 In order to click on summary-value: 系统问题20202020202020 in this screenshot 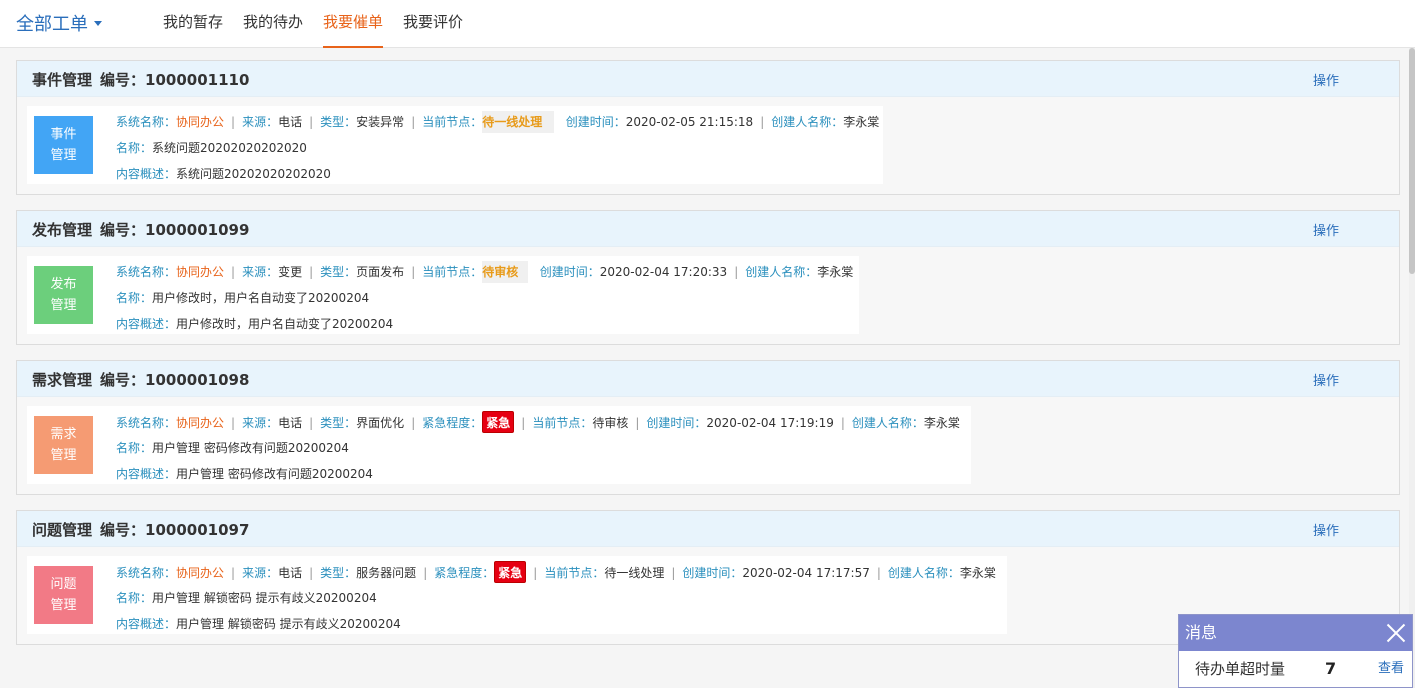, I will do `click(253, 174)`.